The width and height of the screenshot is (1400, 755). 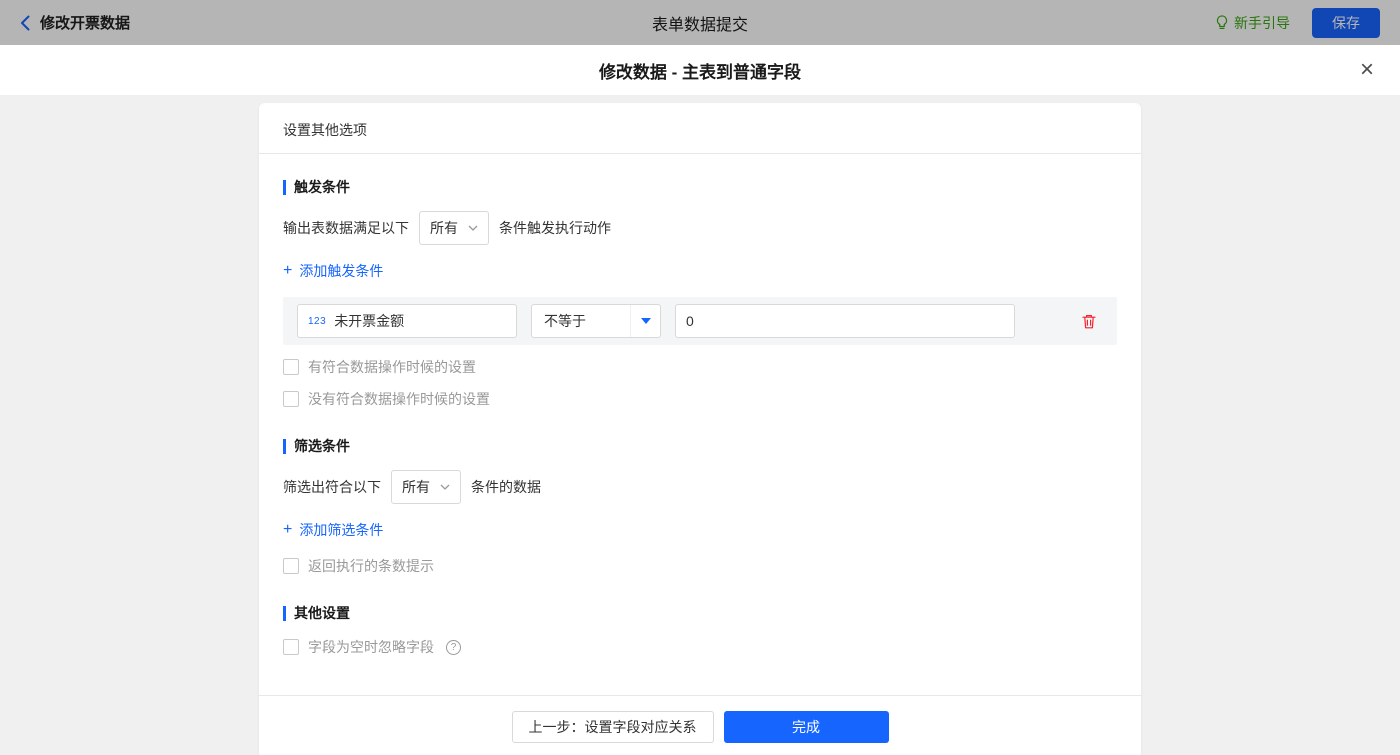 What do you see at coordinates (700, 647) in the screenshot?
I see `ignore-empty-row: 字段为空时忽略字段 ?` at bounding box center [700, 647].